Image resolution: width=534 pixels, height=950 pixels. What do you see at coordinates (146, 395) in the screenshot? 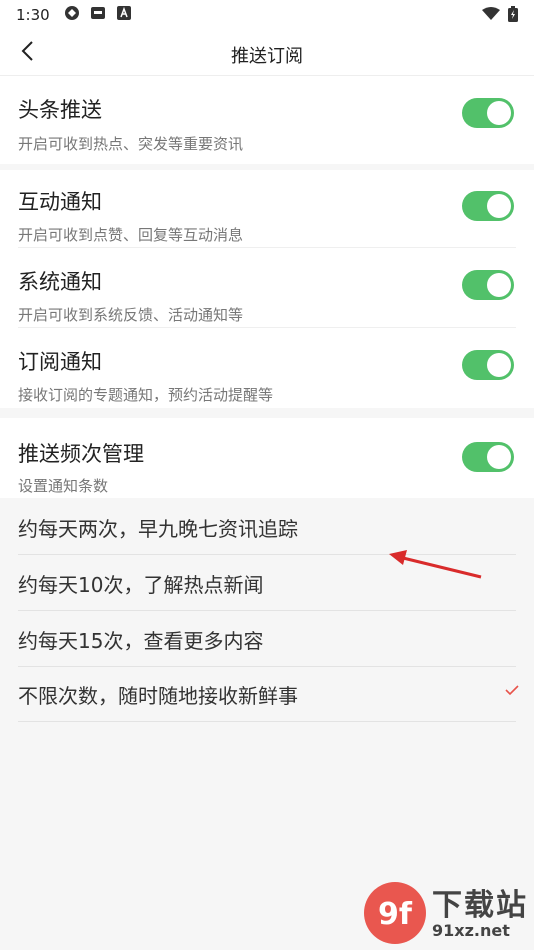
I see `setting-subtitle: 接收订阅的专题通知，预约活动提醒等` at bounding box center [146, 395].